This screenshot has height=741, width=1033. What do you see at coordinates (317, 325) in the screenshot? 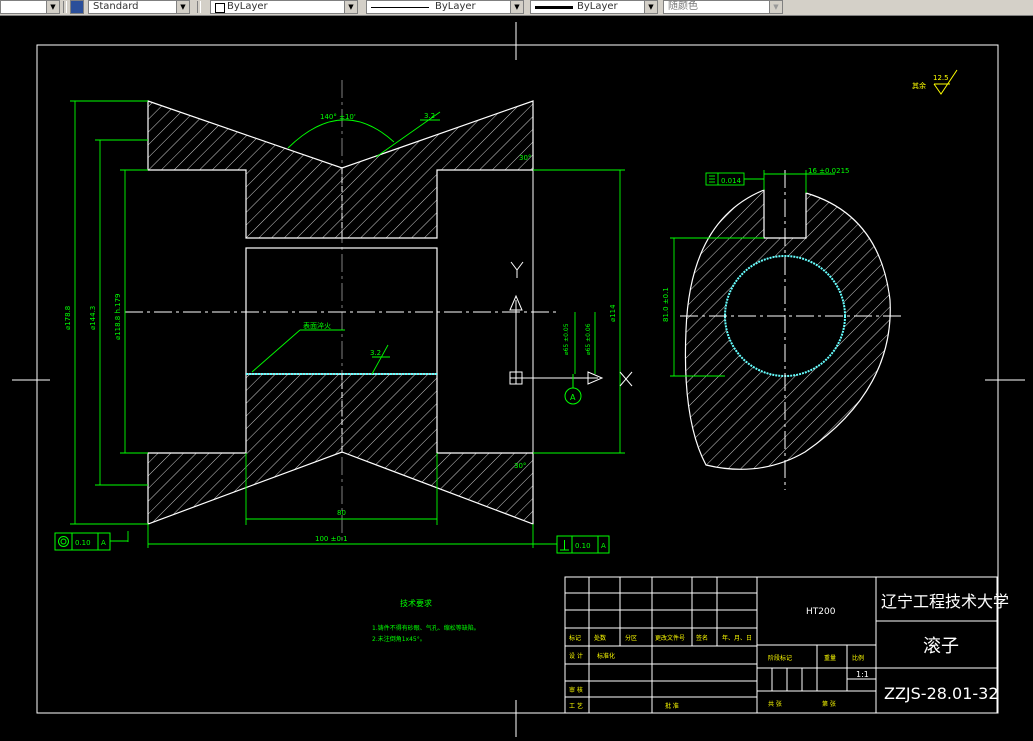
I see `surface-note: 表面淬火` at bounding box center [317, 325].